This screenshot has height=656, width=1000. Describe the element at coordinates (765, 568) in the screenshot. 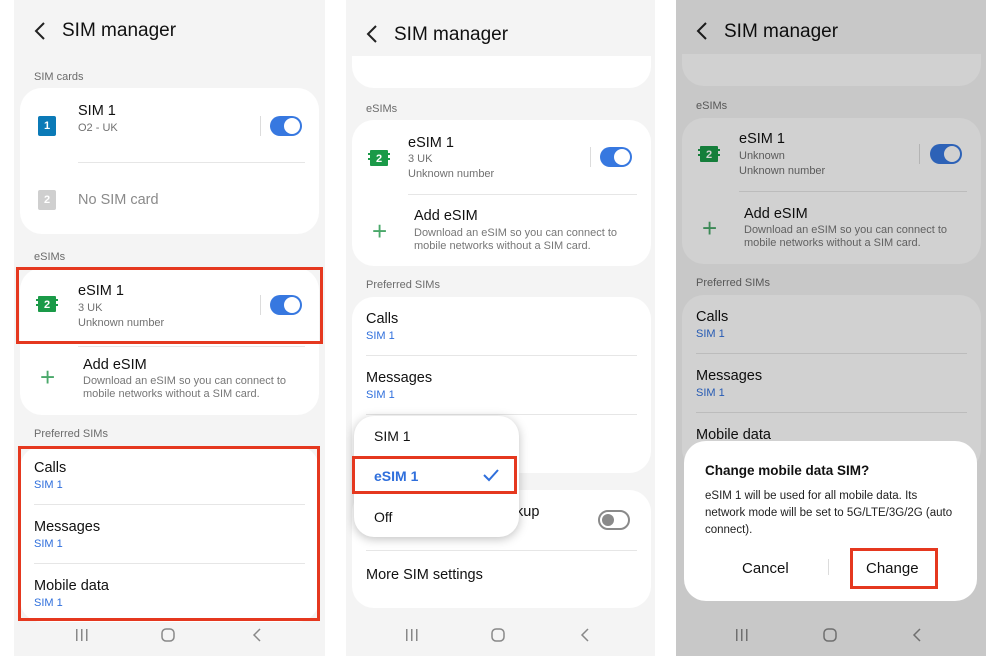

I see `cancel-button: Cancel` at that location.